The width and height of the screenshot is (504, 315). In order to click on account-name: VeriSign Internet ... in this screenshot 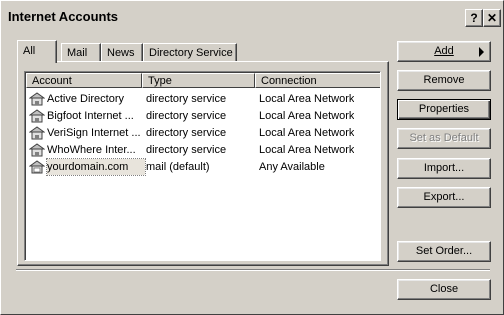, I will do `click(94, 133)`.